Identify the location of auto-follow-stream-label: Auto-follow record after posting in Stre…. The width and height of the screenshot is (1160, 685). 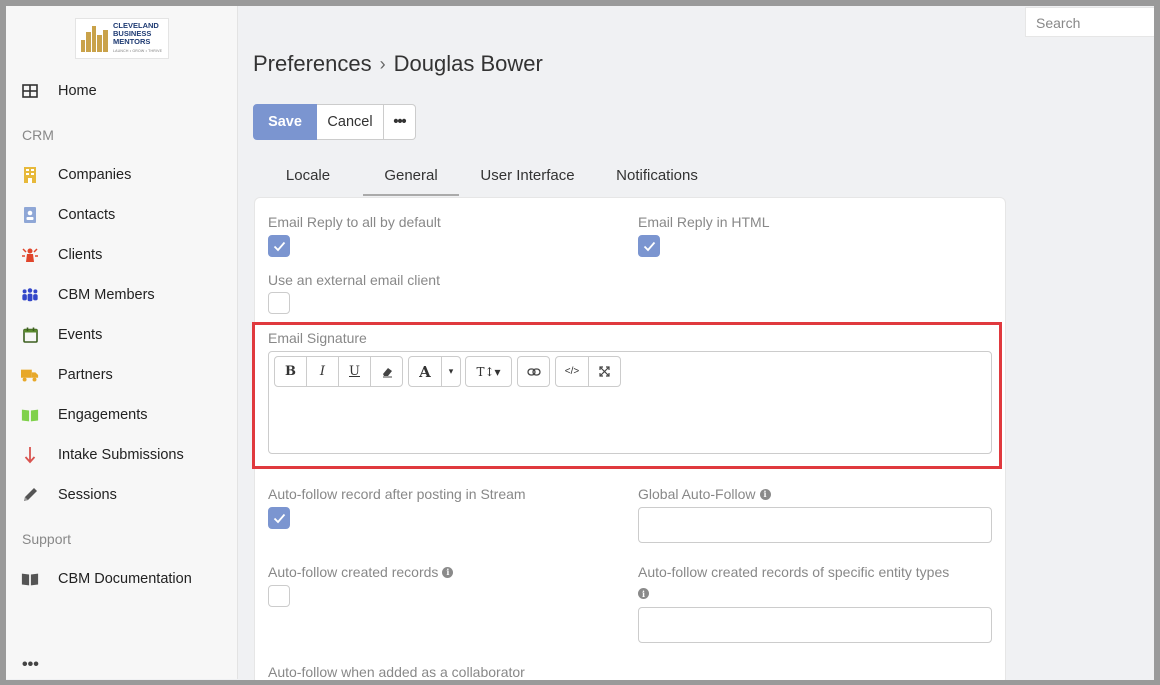
(397, 494).